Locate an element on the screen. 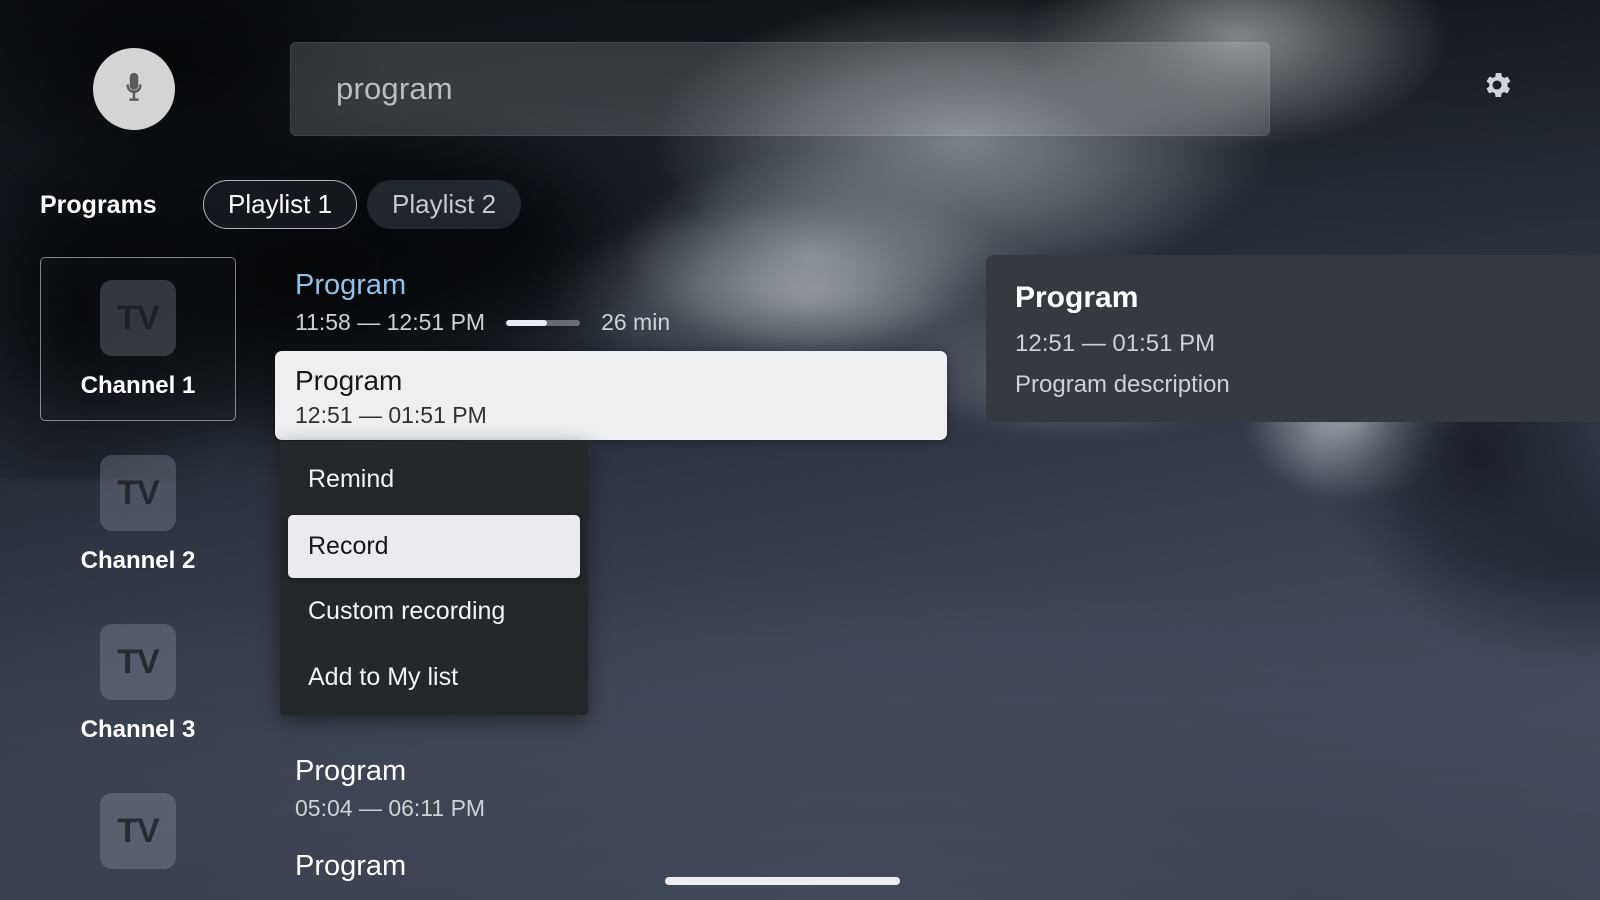  program-context-menu: Remind Custom recording Add to My list is located at coordinates (434, 578).